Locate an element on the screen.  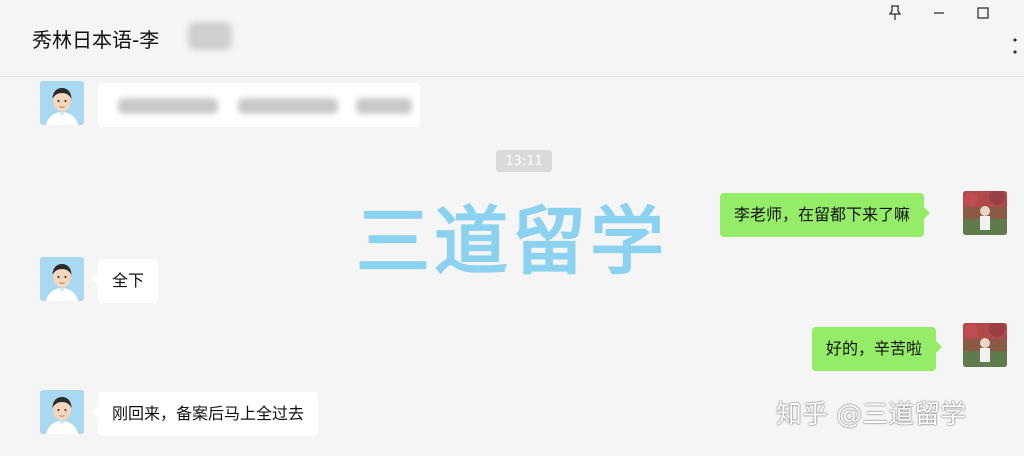
minimize-icon is located at coordinates (939, 13).